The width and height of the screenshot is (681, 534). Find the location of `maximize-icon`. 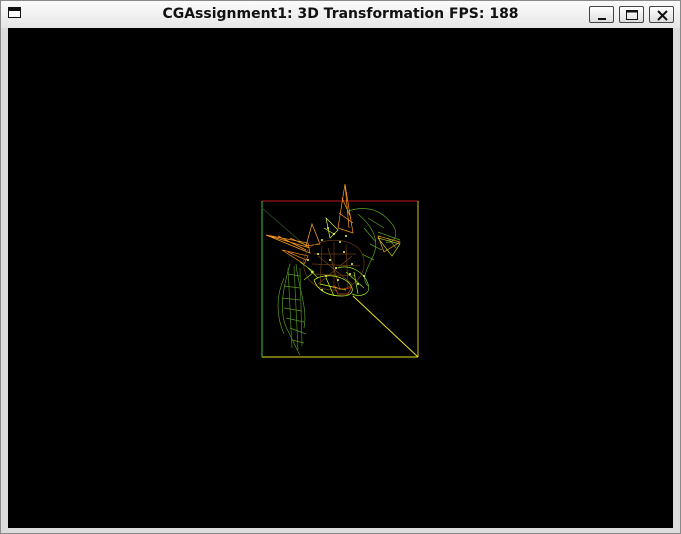

maximize-icon is located at coordinates (632, 15).